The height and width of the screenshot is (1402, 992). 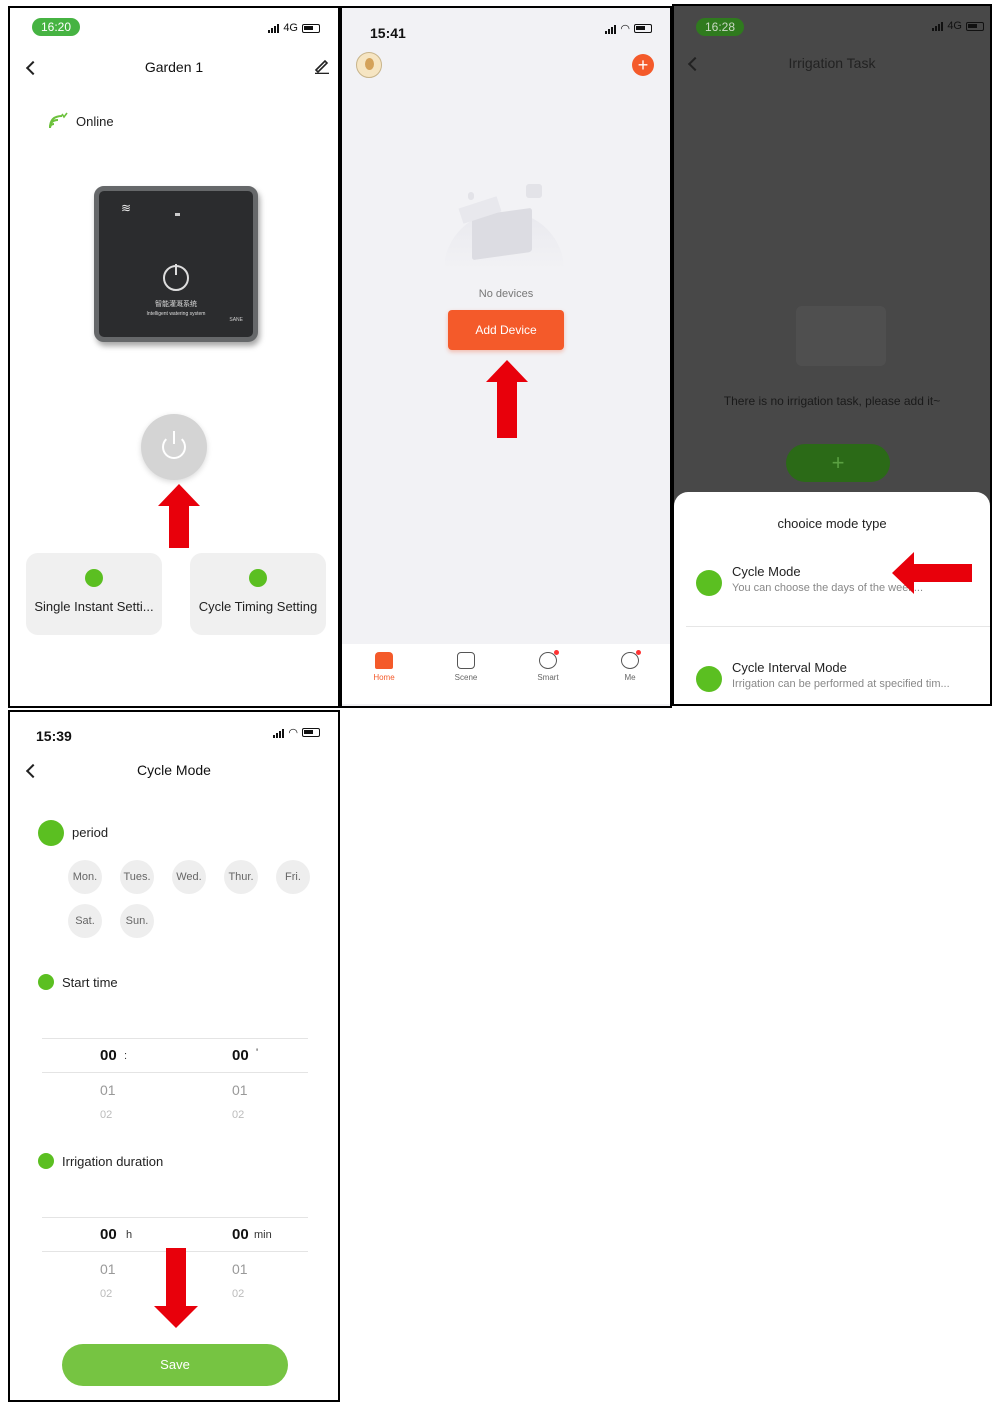 I want to click on annotation-arrow-down, so click(x=176, y=1288).